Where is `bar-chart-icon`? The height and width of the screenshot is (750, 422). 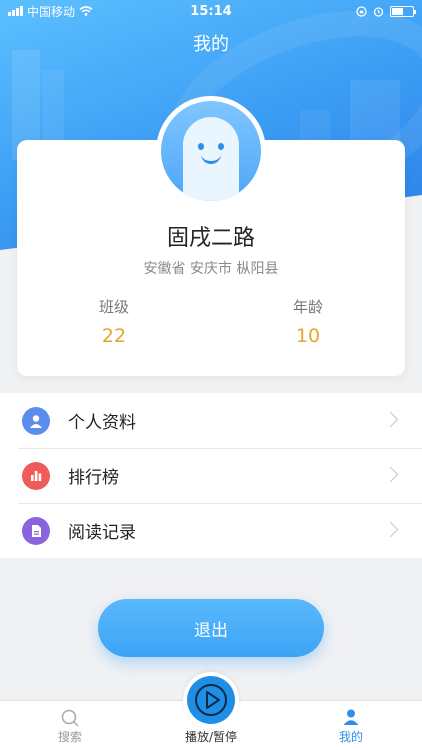 bar-chart-icon is located at coordinates (36, 475).